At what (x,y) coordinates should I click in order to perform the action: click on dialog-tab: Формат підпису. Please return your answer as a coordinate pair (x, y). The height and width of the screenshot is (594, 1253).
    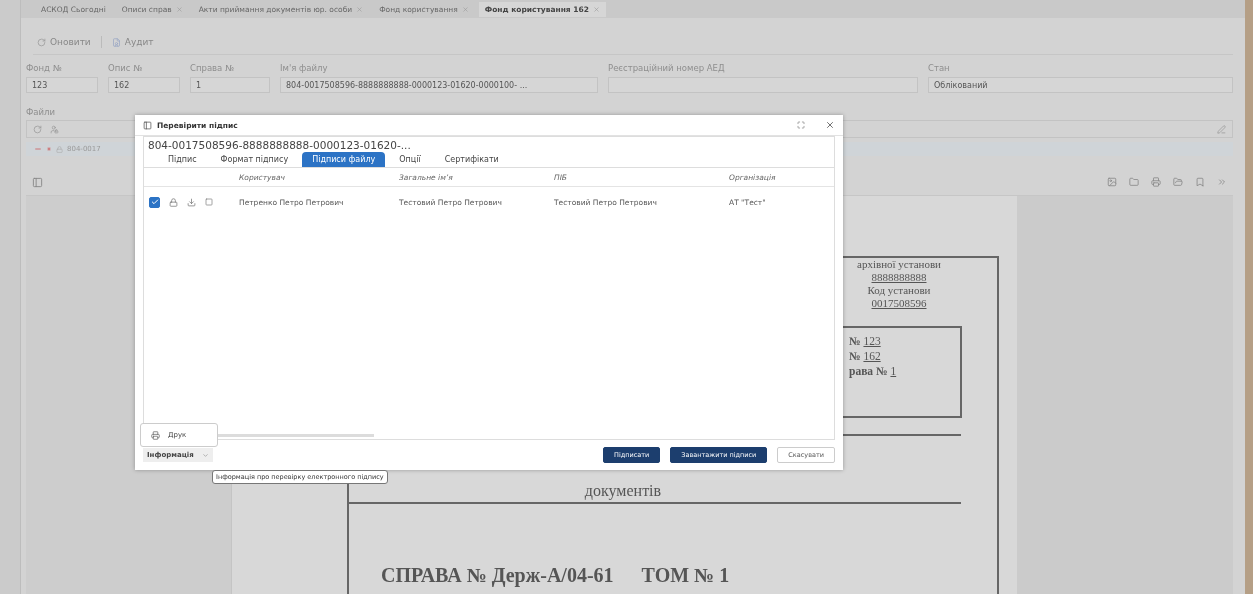
    Looking at the image, I should click on (254, 159).